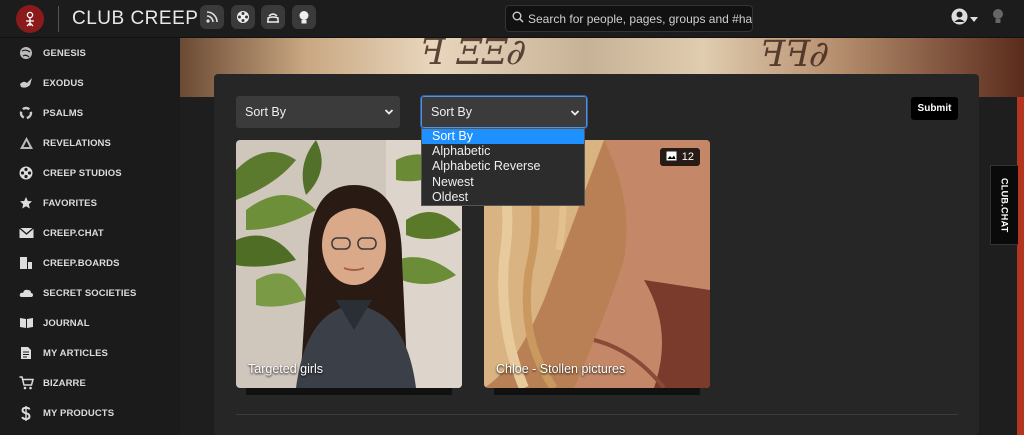 This screenshot has width=1024, height=435. I want to click on sidebar-item-label: CREEP STUDIOS, so click(82, 173).